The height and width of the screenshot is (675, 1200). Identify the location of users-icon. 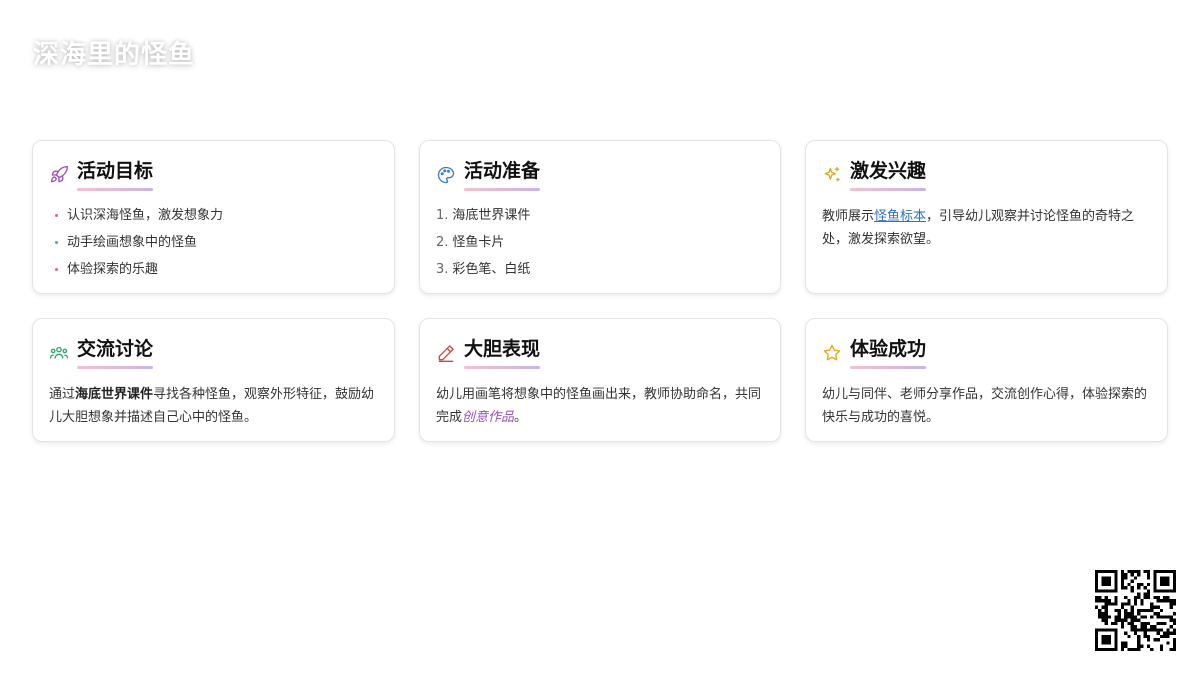
(59, 353).